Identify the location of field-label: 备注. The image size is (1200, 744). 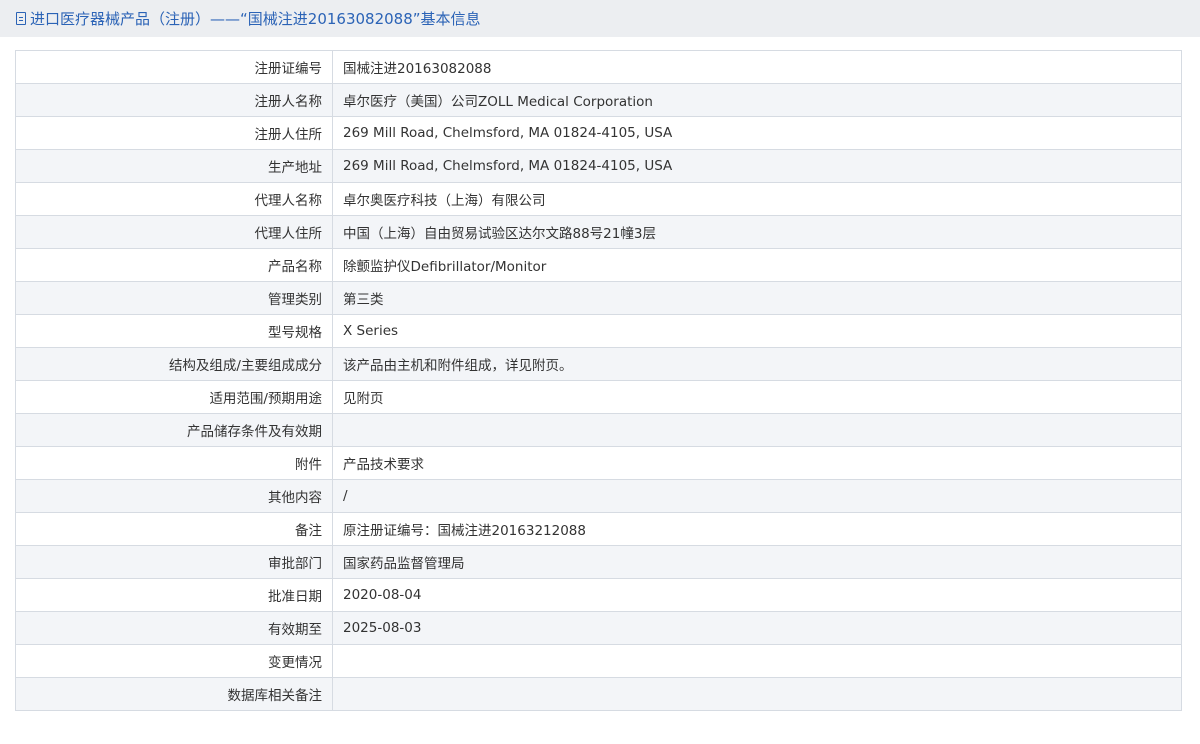
(174, 529).